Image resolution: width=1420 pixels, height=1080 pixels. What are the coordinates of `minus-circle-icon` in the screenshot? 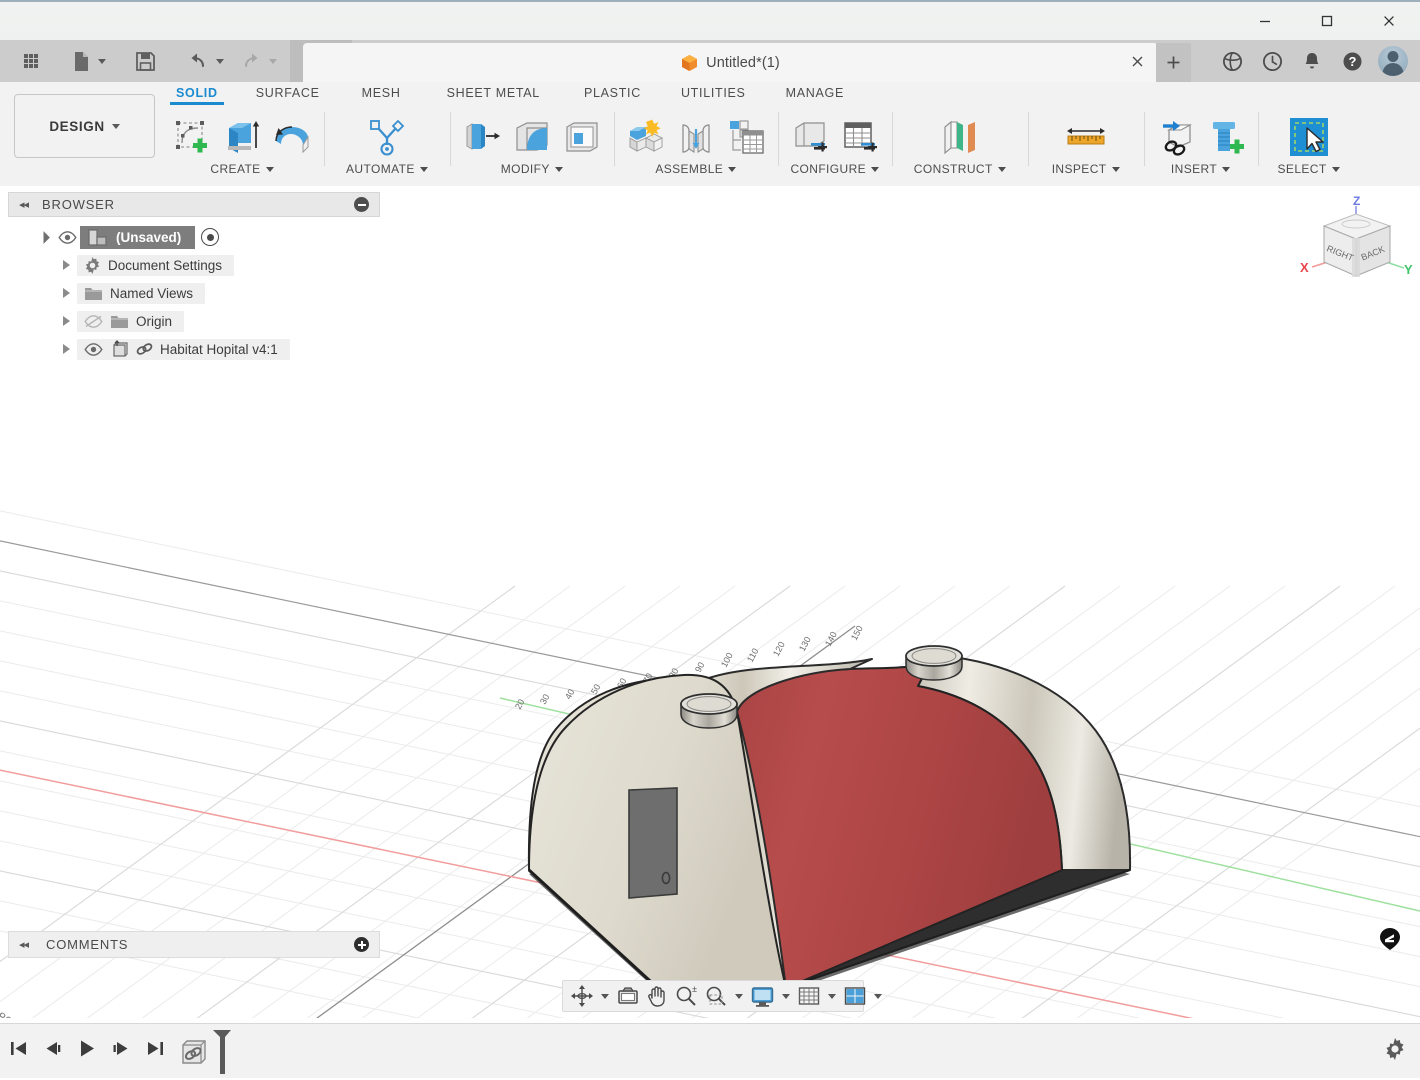 It's located at (361, 204).